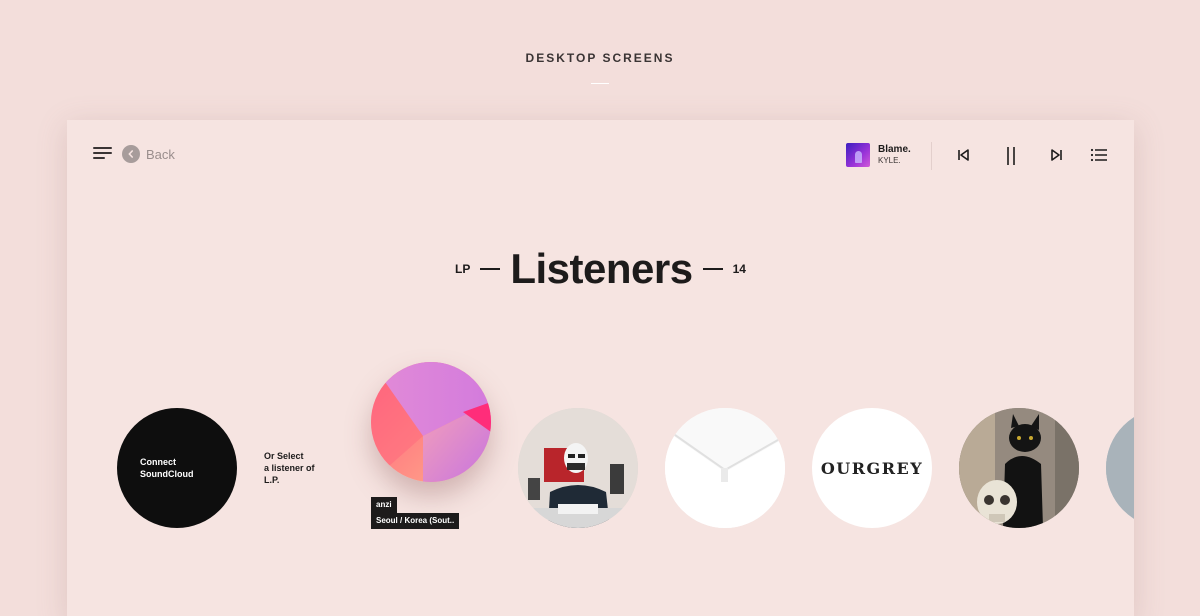  I want to click on header-divider, so click(931, 156).